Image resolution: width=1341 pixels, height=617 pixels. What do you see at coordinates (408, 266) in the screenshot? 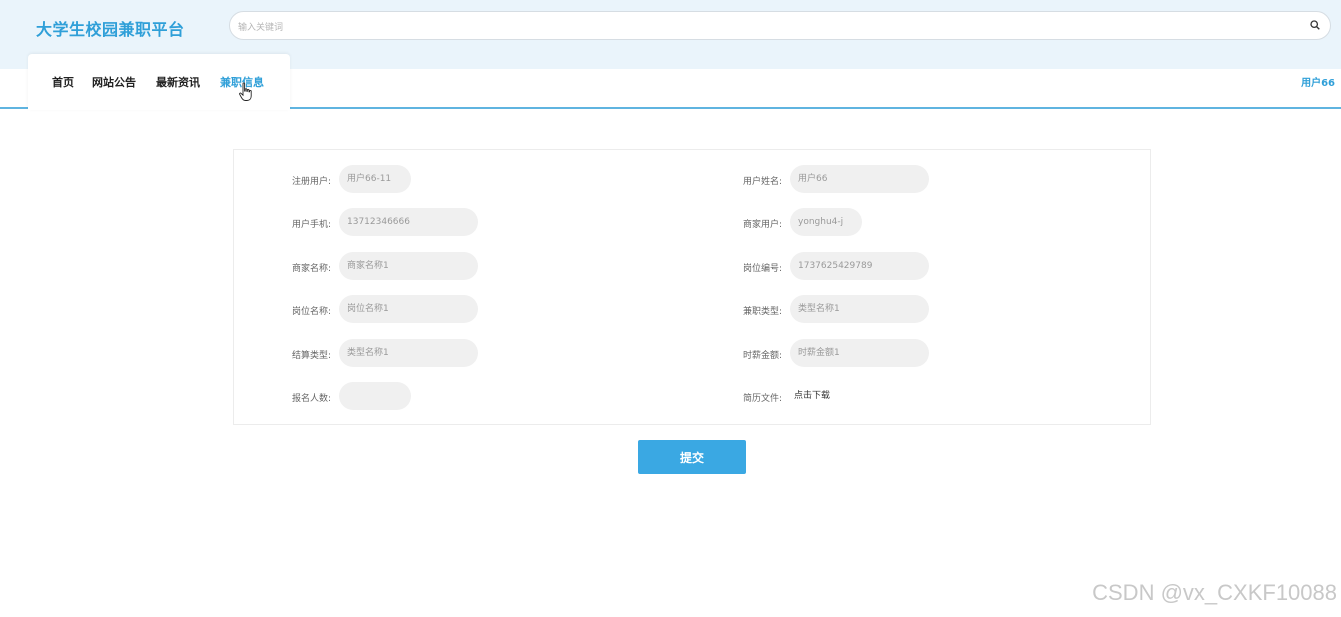
I see `field-merchant-name: 商家名称1` at bounding box center [408, 266].